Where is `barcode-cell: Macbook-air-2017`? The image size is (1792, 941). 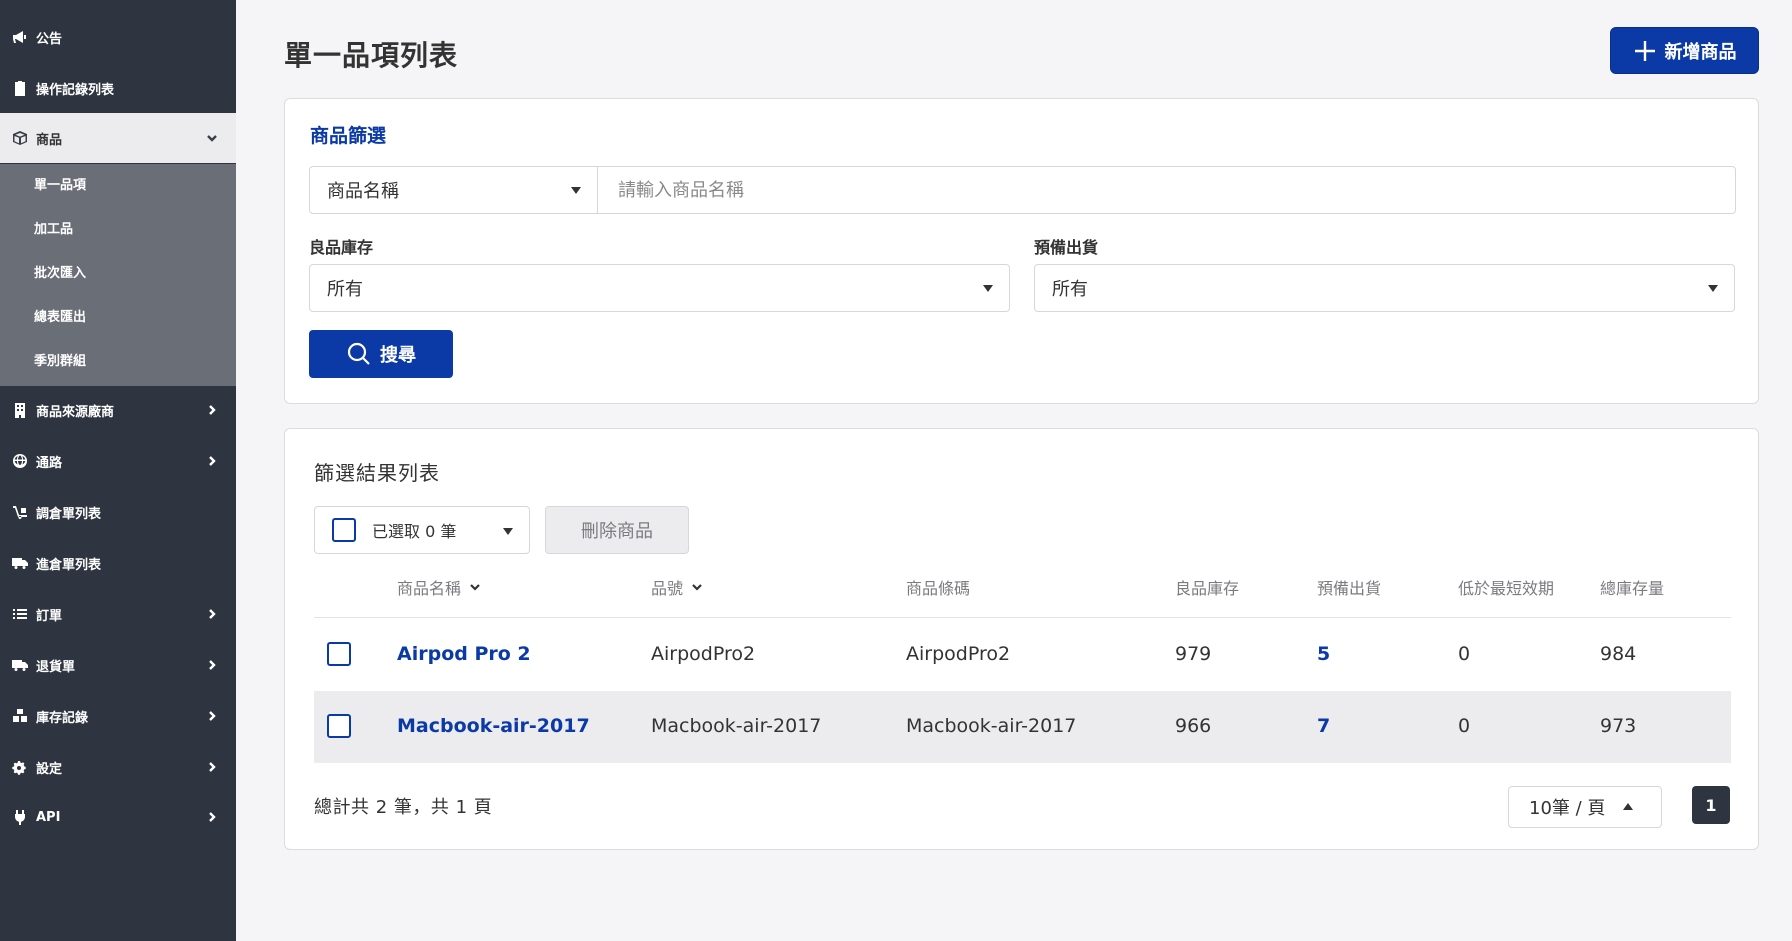
barcode-cell: Macbook-air-2017 is located at coordinates (991, 726).